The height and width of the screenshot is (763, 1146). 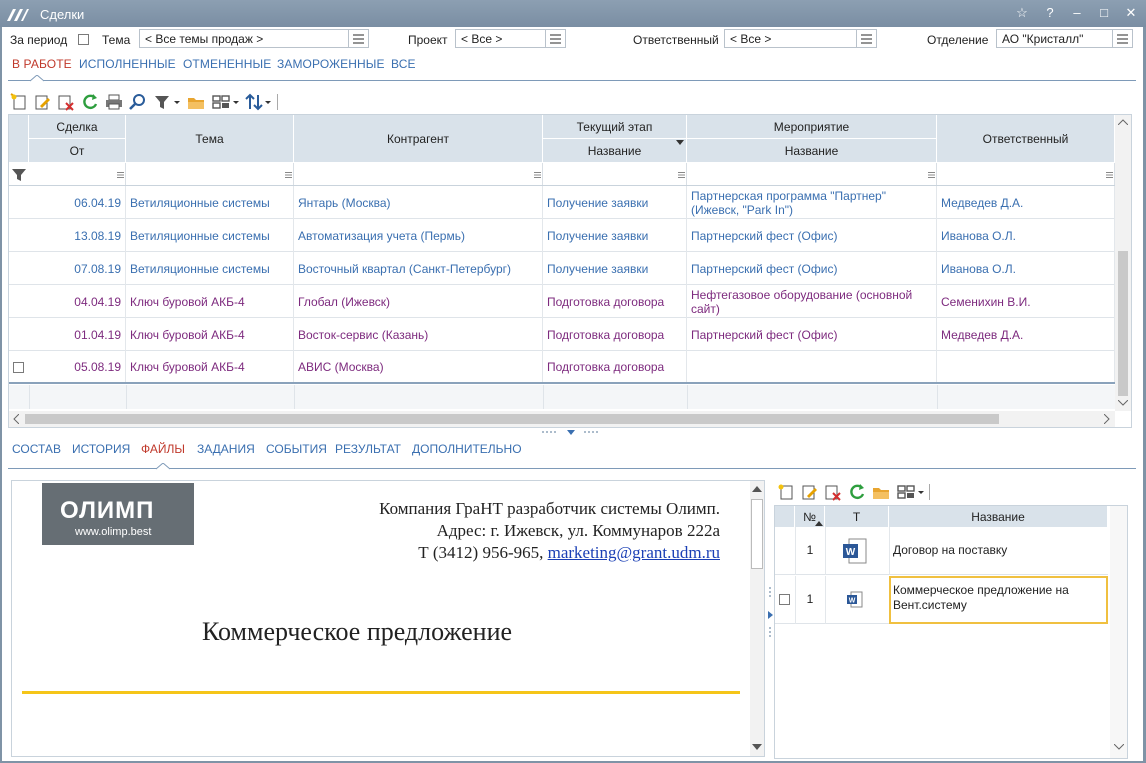 What do you see at coordinates (770, 617) in the screenshot?
I see `vertical-splitter-handle` at bounding box center [770, 617].